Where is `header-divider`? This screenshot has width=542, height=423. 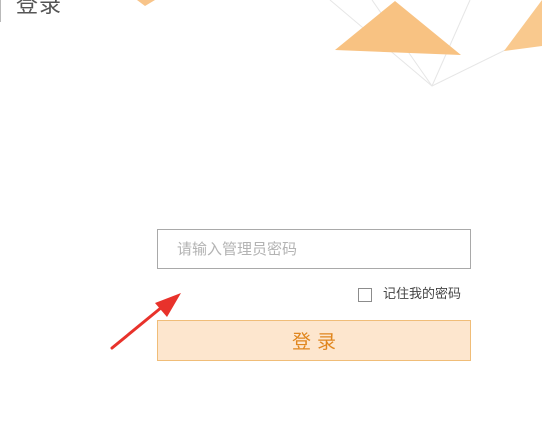
header-divider is located at coordinates (0, 11).